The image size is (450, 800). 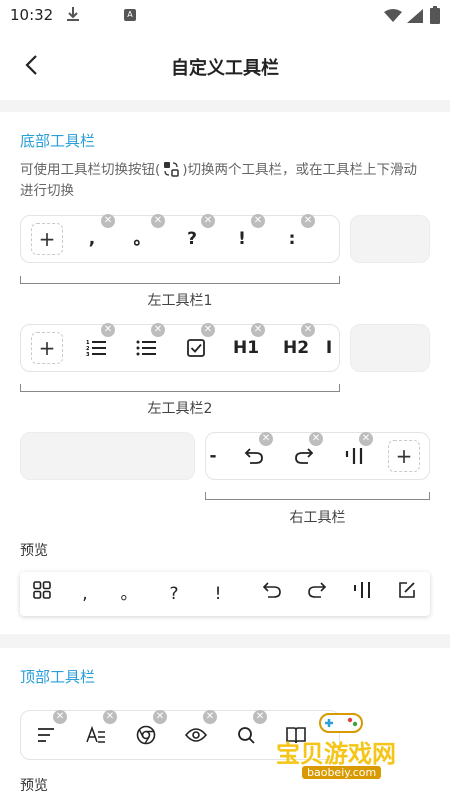 What do you see at coordinates (213, 456) in the screenshot?
I see `toolbar-item-dash: -` at bounding box center [213, 456].